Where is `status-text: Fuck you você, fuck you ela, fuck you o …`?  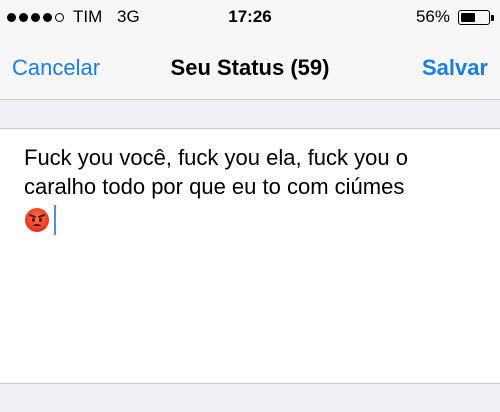
status-text: Fuck you você, fuck you ela, fuck you o … is located at coordinates (254, 172).